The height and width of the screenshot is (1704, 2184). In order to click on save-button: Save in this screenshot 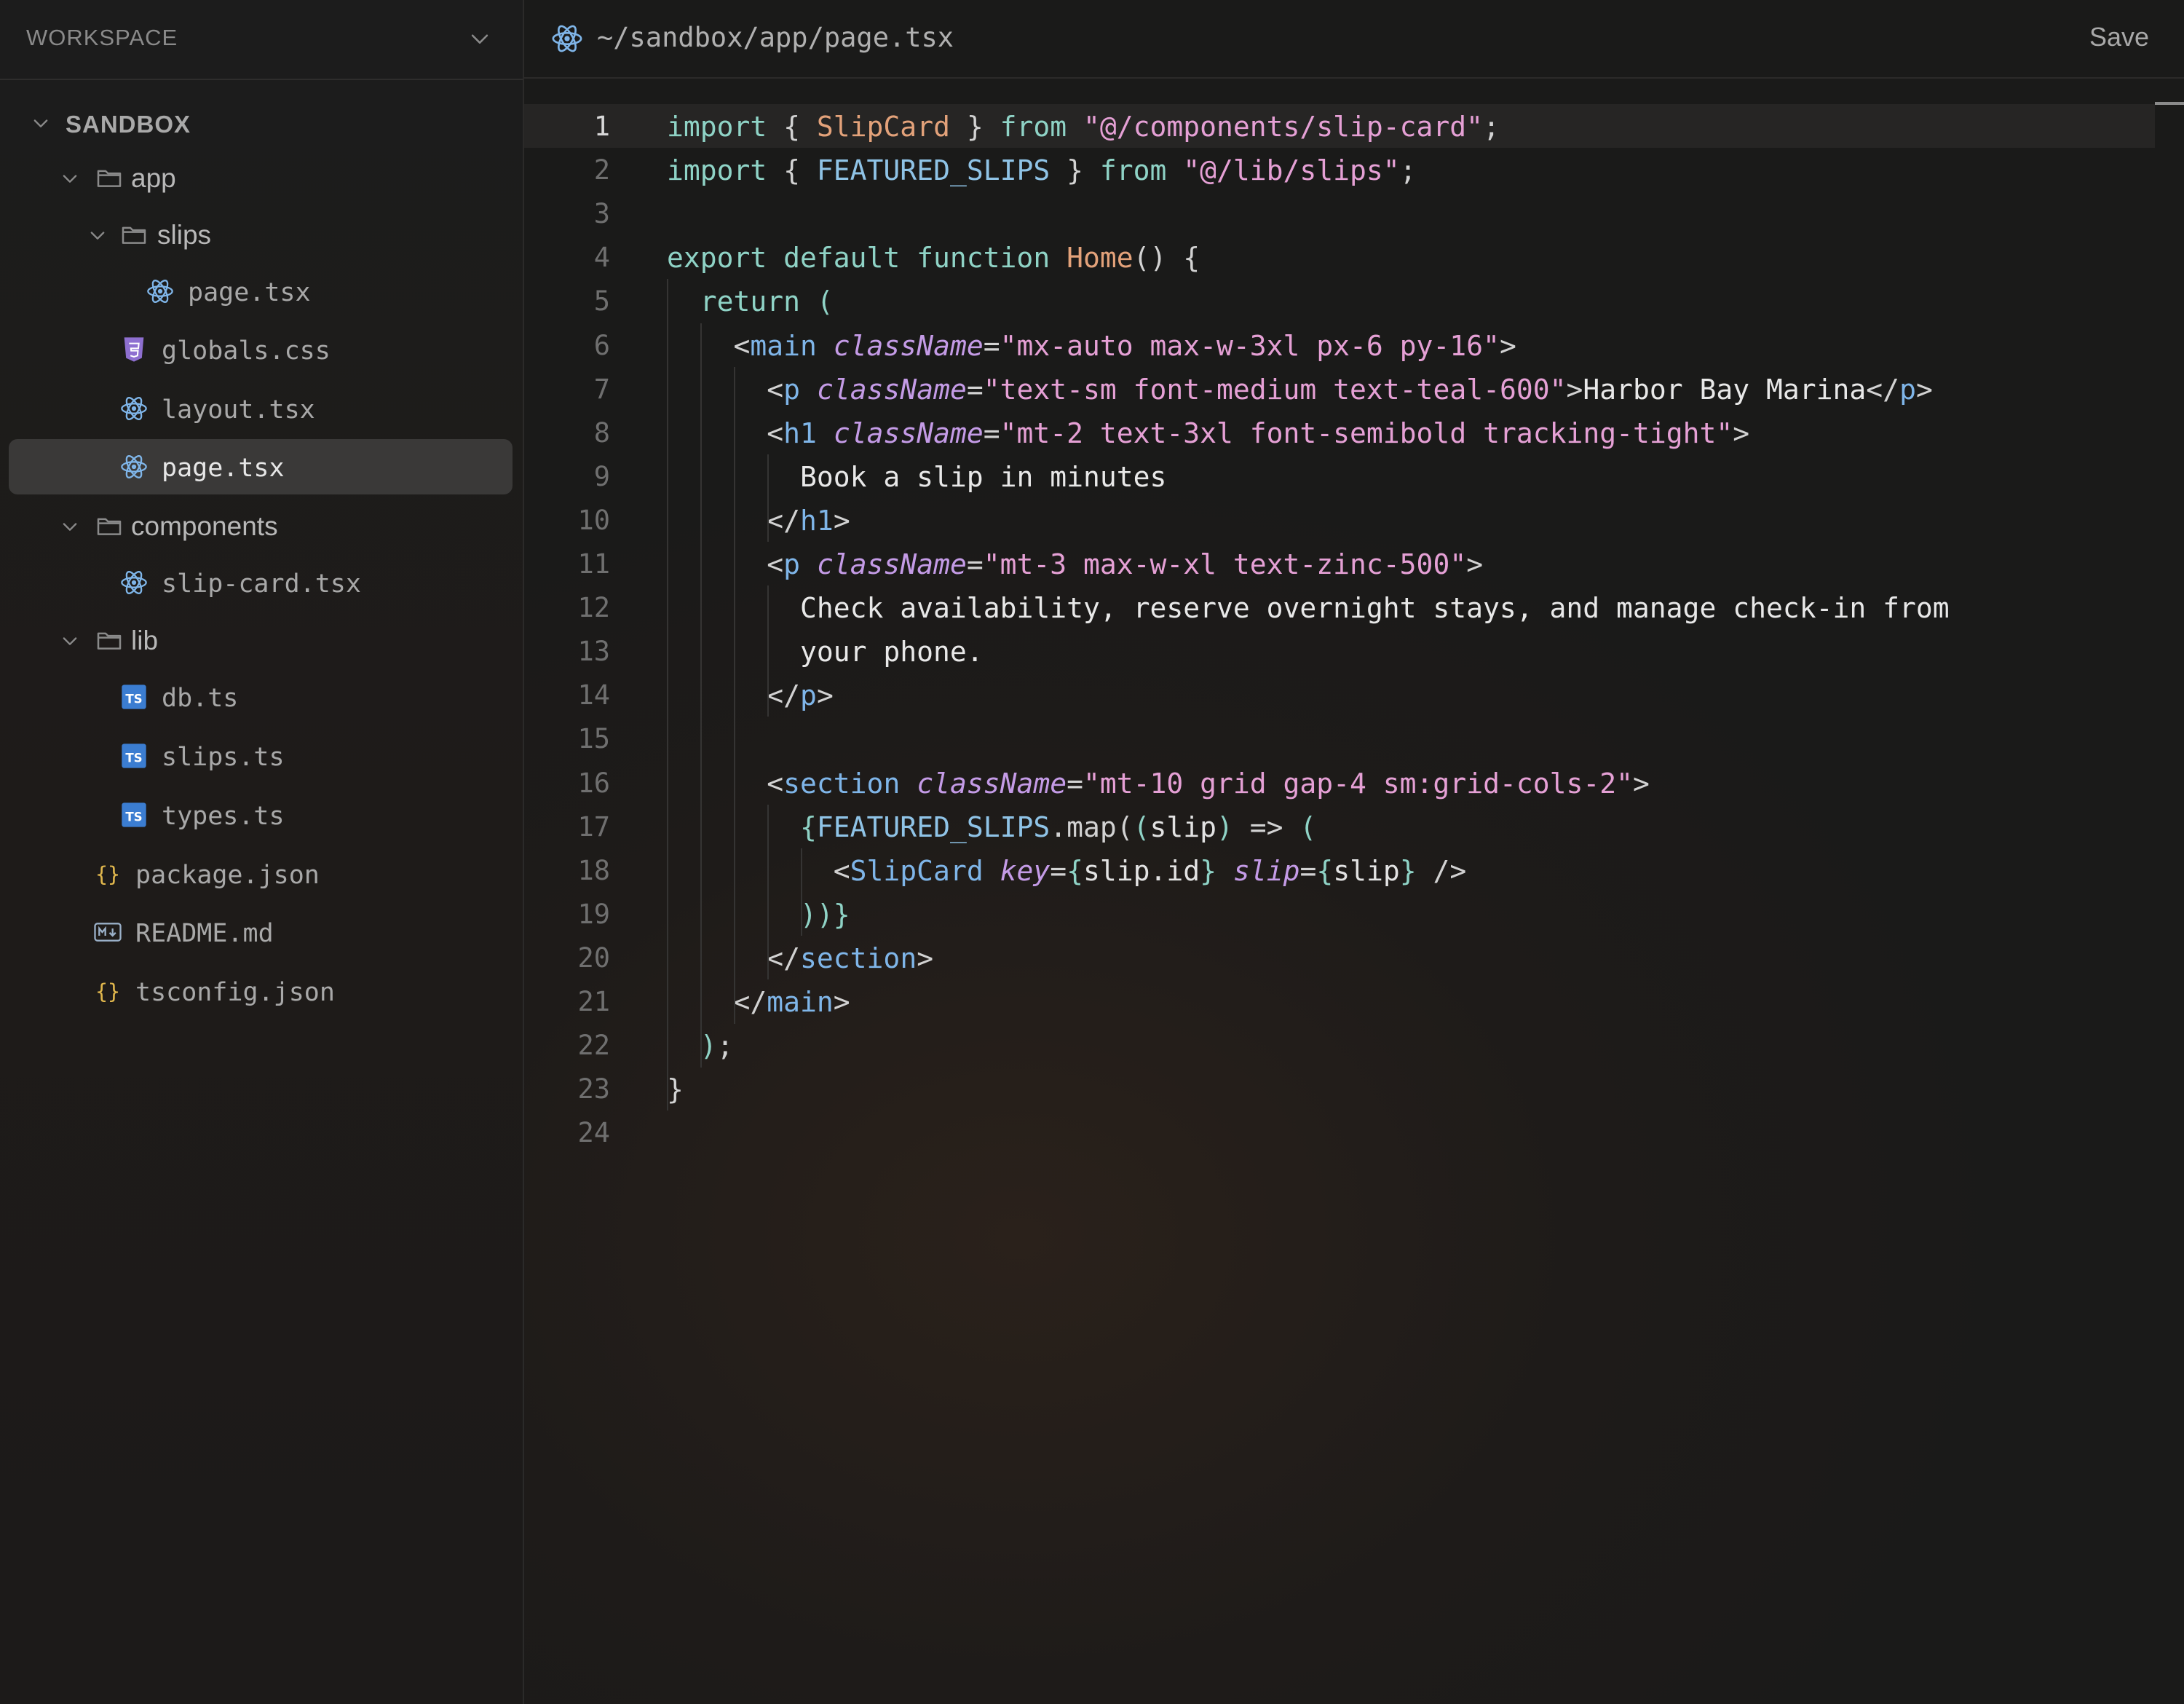, I will do `click(2119, 37)`.